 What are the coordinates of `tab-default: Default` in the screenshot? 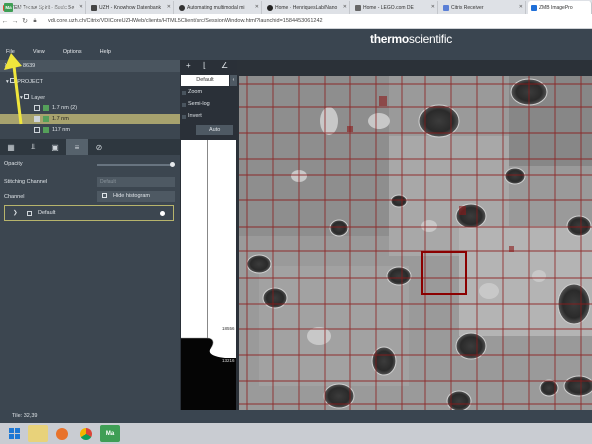 It's located at (205, 80).